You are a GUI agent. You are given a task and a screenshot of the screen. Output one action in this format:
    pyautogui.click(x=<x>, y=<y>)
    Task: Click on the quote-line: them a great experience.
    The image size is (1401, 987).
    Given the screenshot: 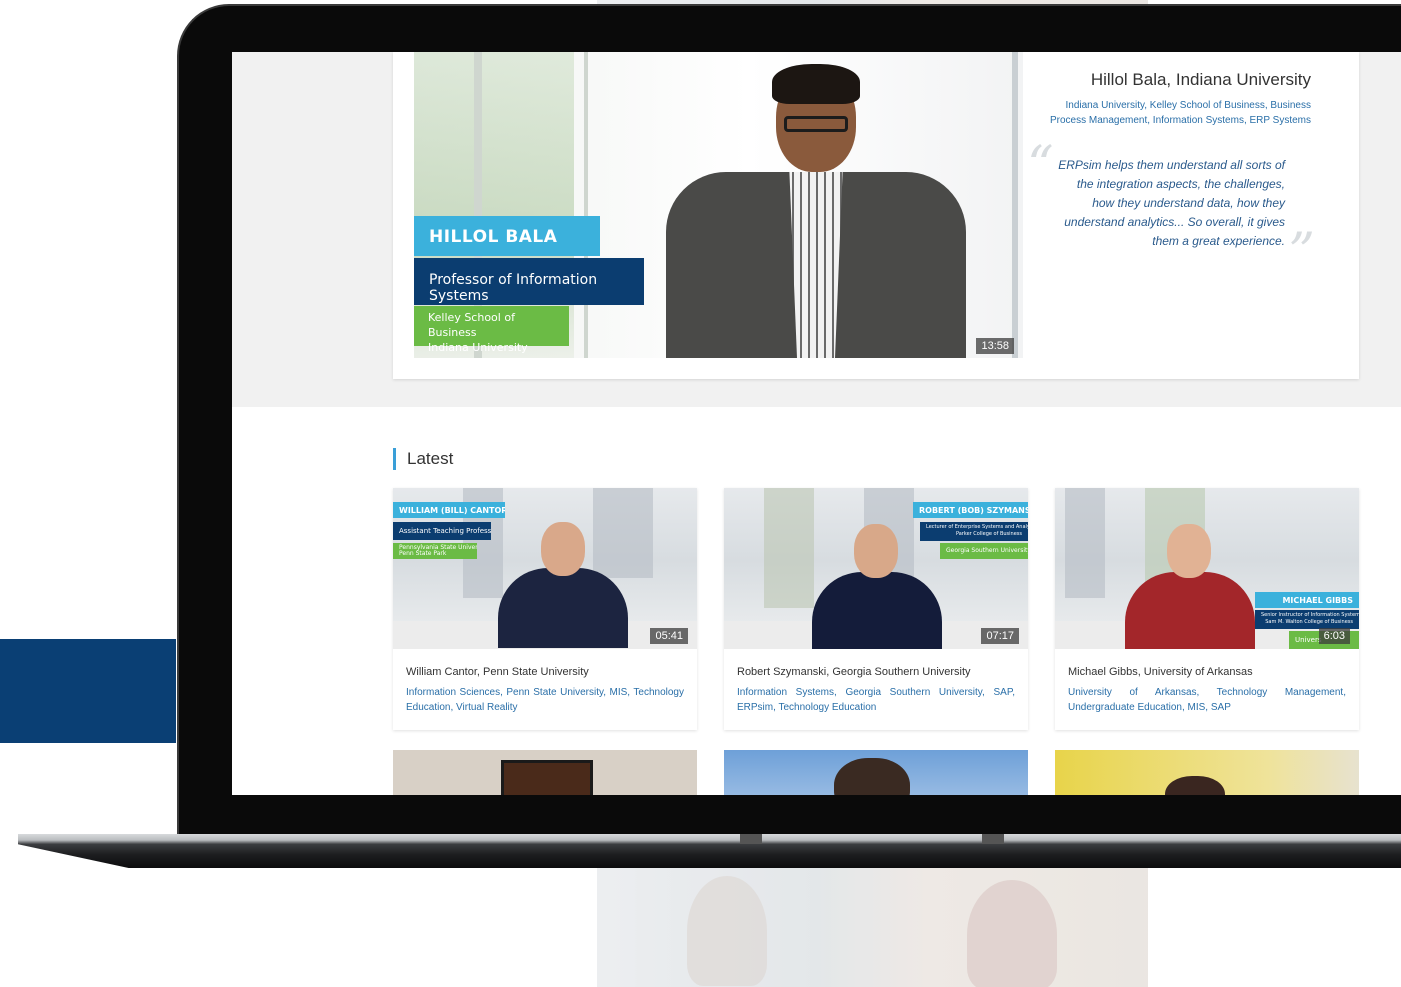 What is the action you would take?
    pyautogui.click(x=1218, y=241)
    